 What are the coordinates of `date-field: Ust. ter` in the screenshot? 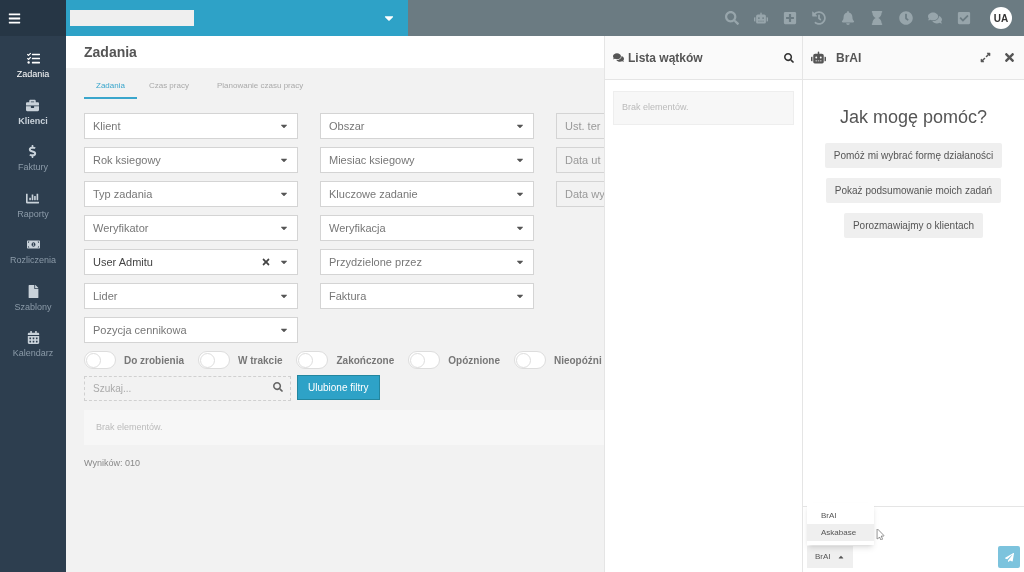 It's located at (580, 126).